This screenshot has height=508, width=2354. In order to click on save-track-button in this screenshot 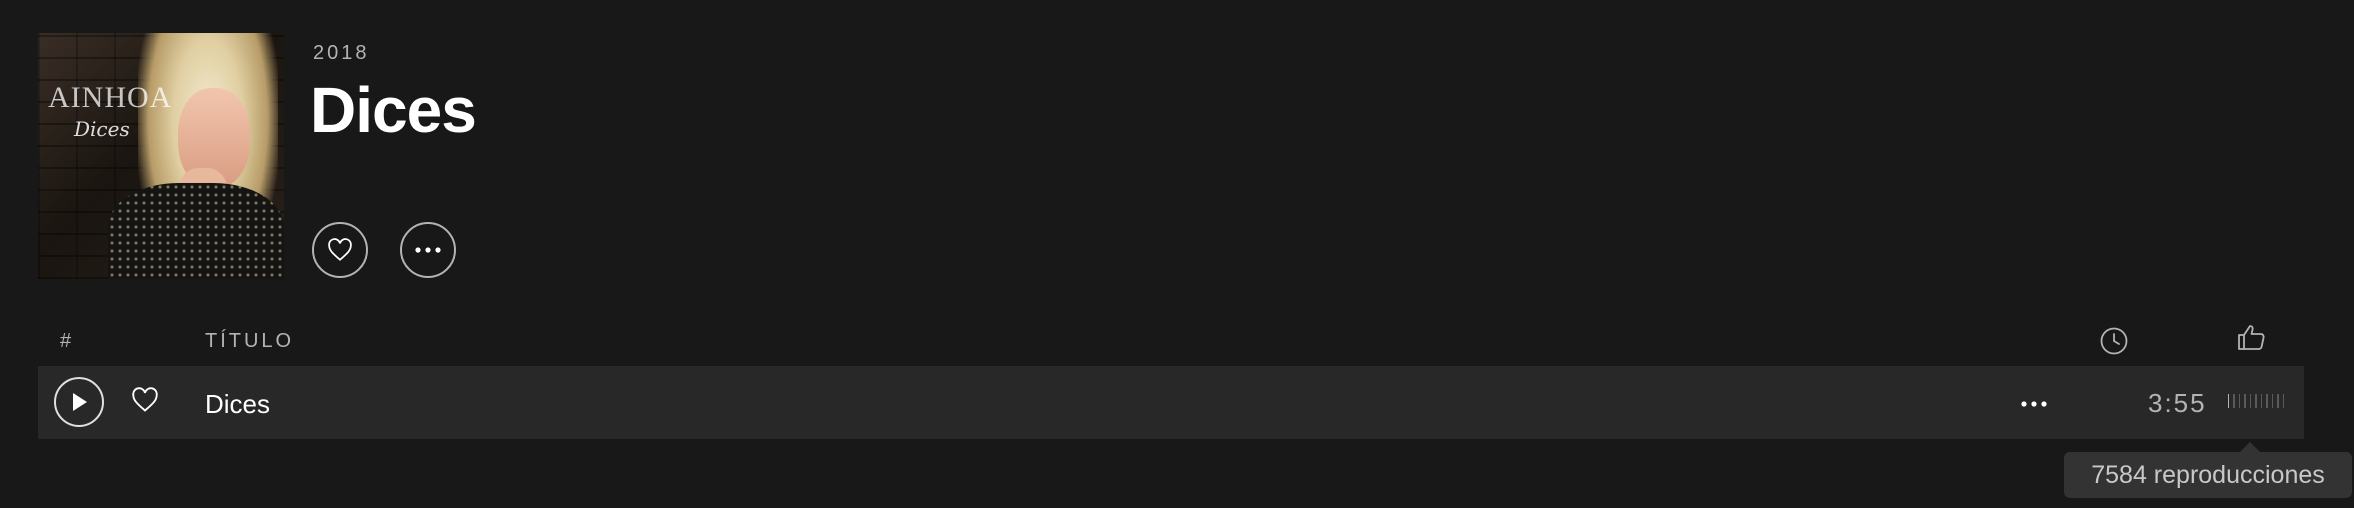, I will do `click(145, 402)`.